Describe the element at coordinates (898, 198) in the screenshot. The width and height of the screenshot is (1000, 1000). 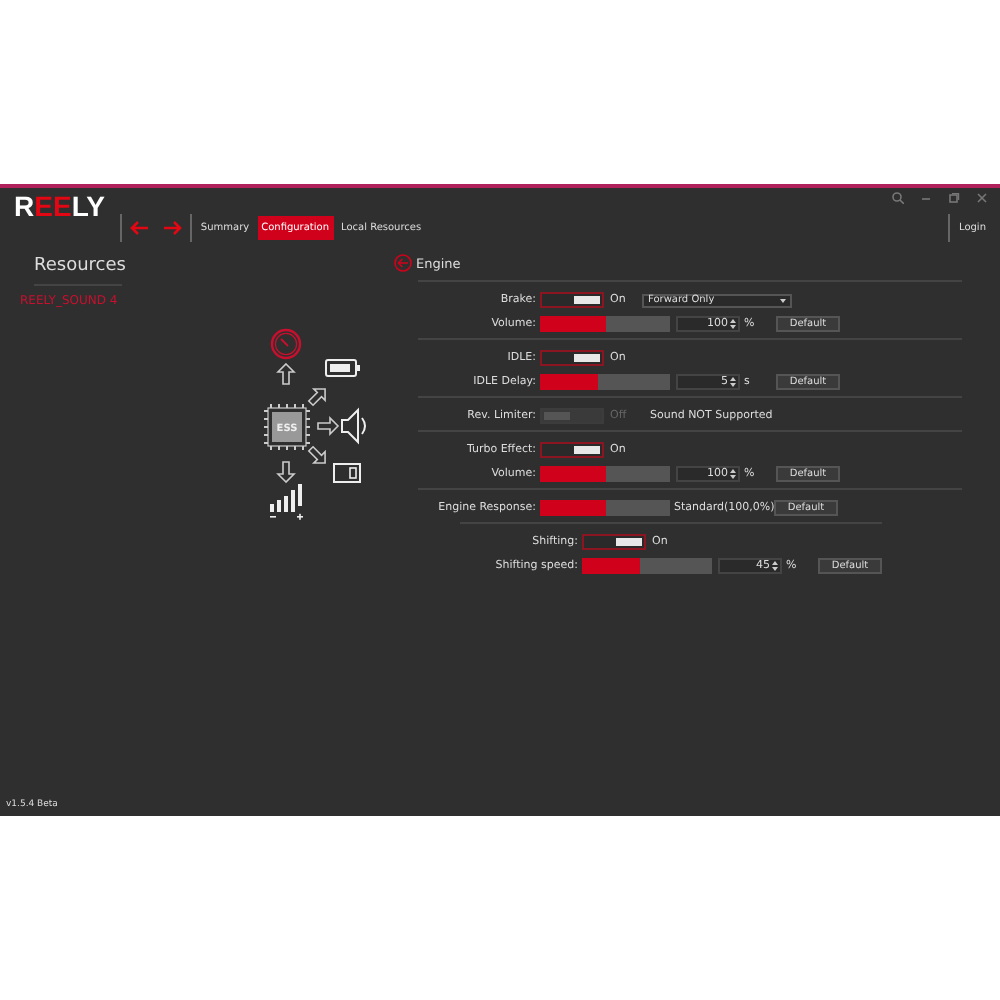
I see `search-icon` at that location.